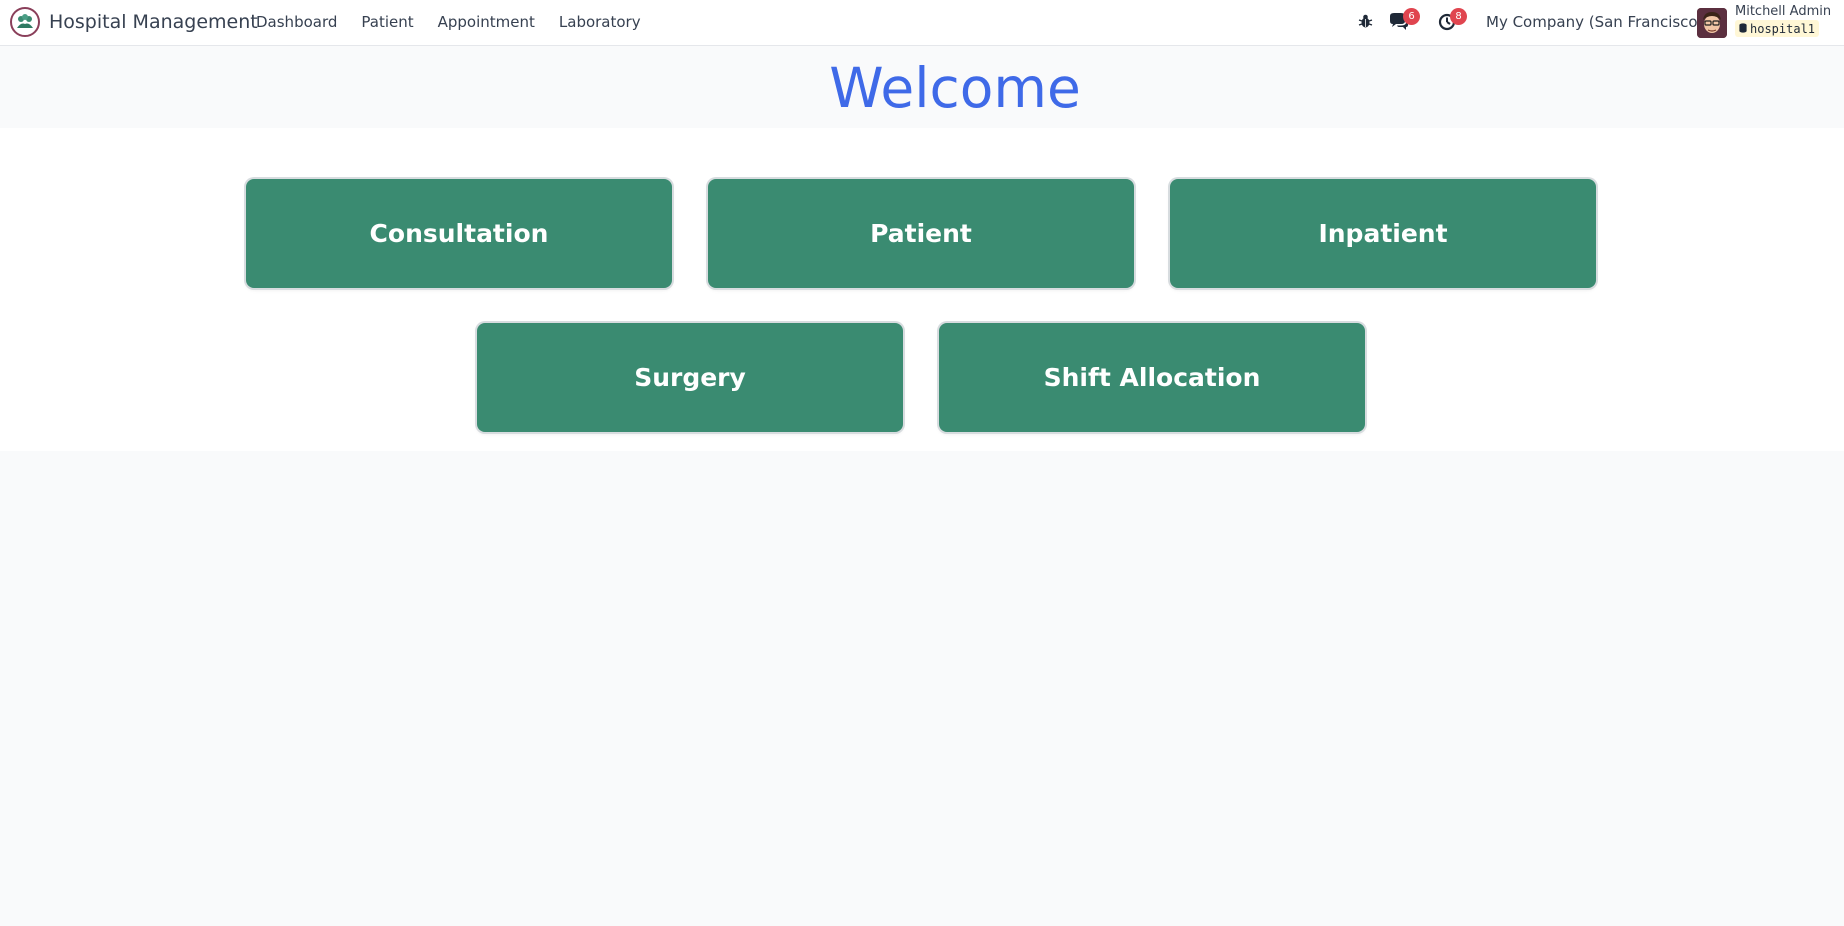 This screenshot has height=926, width=1844. What do you see at coordinates (153, 22) in the screenshot?
I see `app-title: Hospital Management` at bounding box center [153, 22].